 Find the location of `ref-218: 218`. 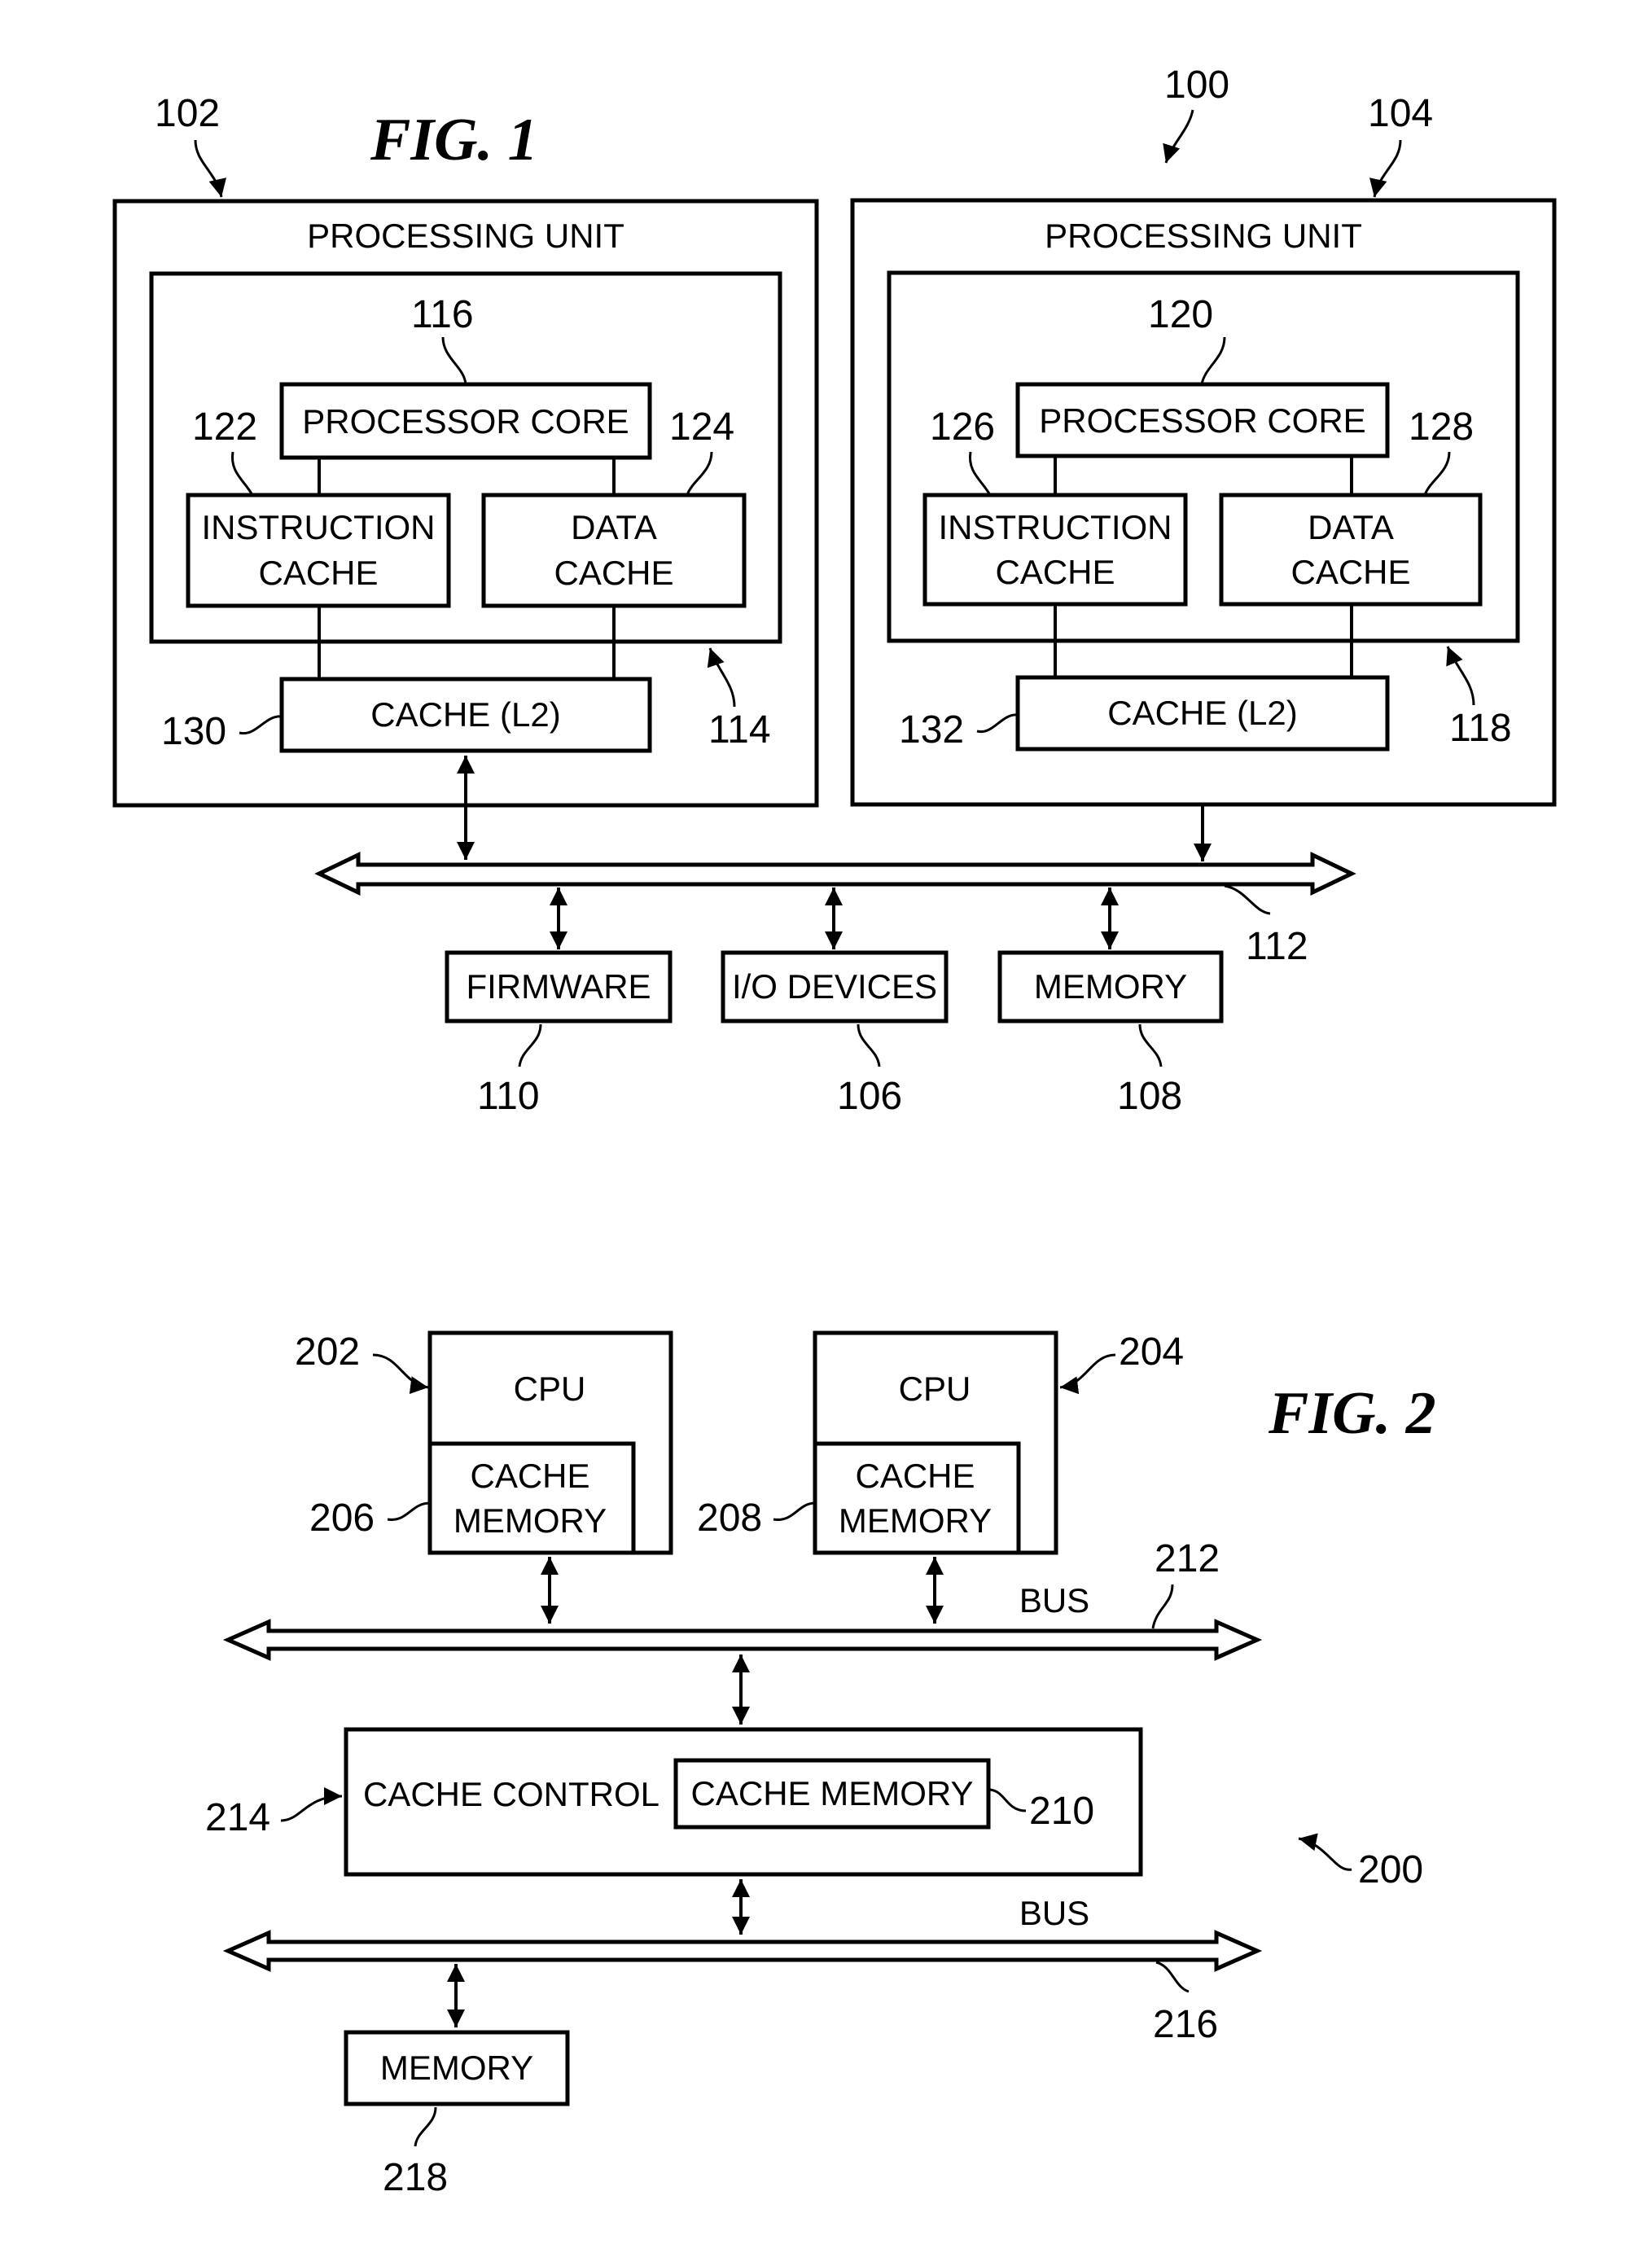

ref-218: 218 is located at coordinates (415, 2177).